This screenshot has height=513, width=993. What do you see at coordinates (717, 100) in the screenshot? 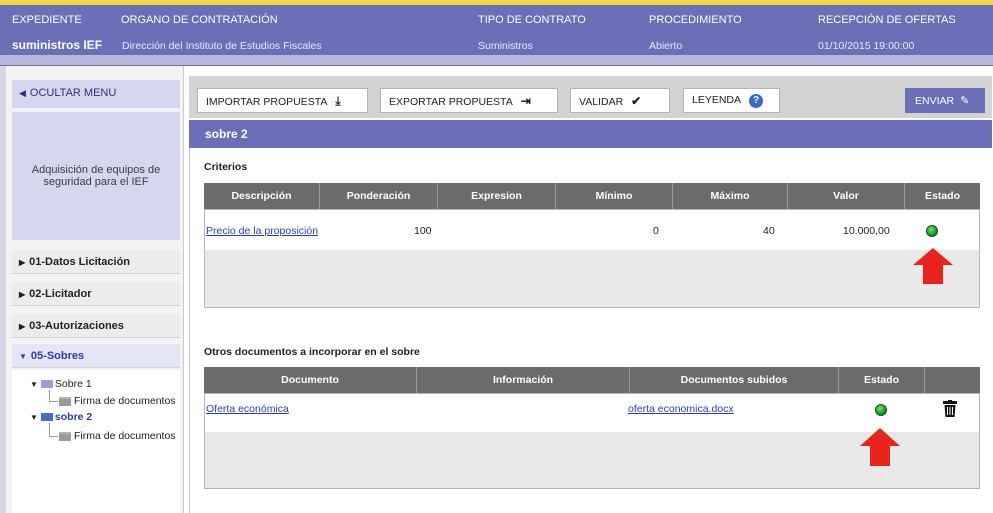
I see `legend-label: LEYENDA` at bounding box center [717, 100].